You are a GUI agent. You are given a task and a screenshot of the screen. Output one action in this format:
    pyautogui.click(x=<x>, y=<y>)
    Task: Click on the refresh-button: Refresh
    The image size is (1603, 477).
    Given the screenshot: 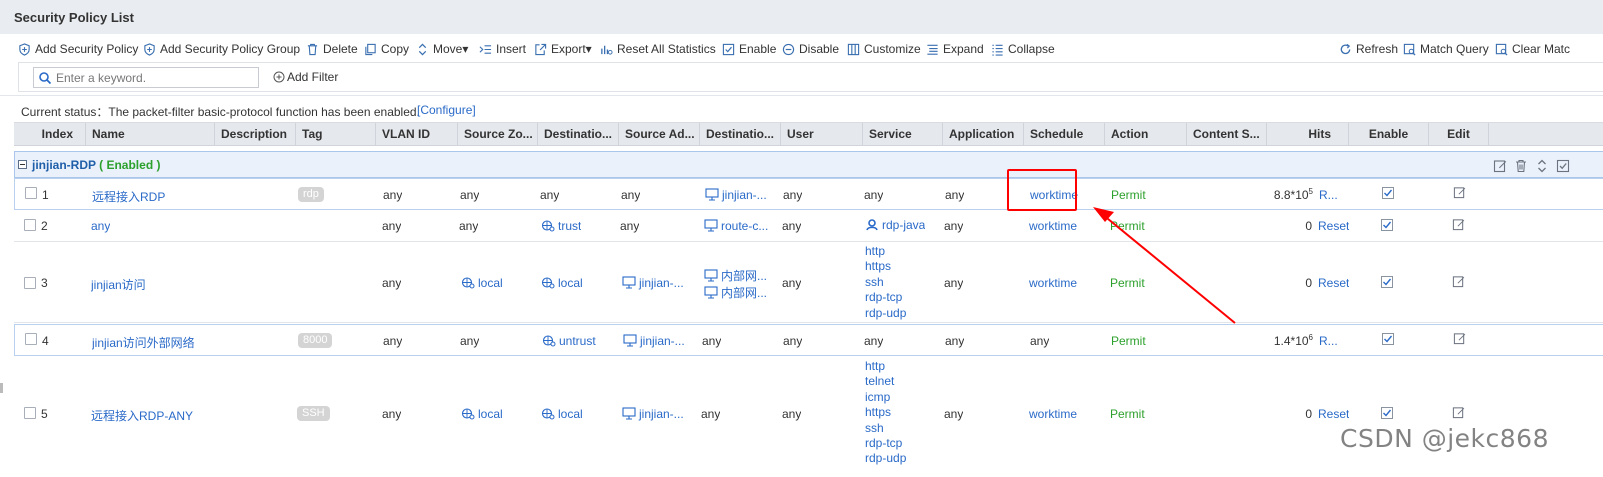 What is the action you would take?
    pyautogui.click(x=1368, y=49)
    